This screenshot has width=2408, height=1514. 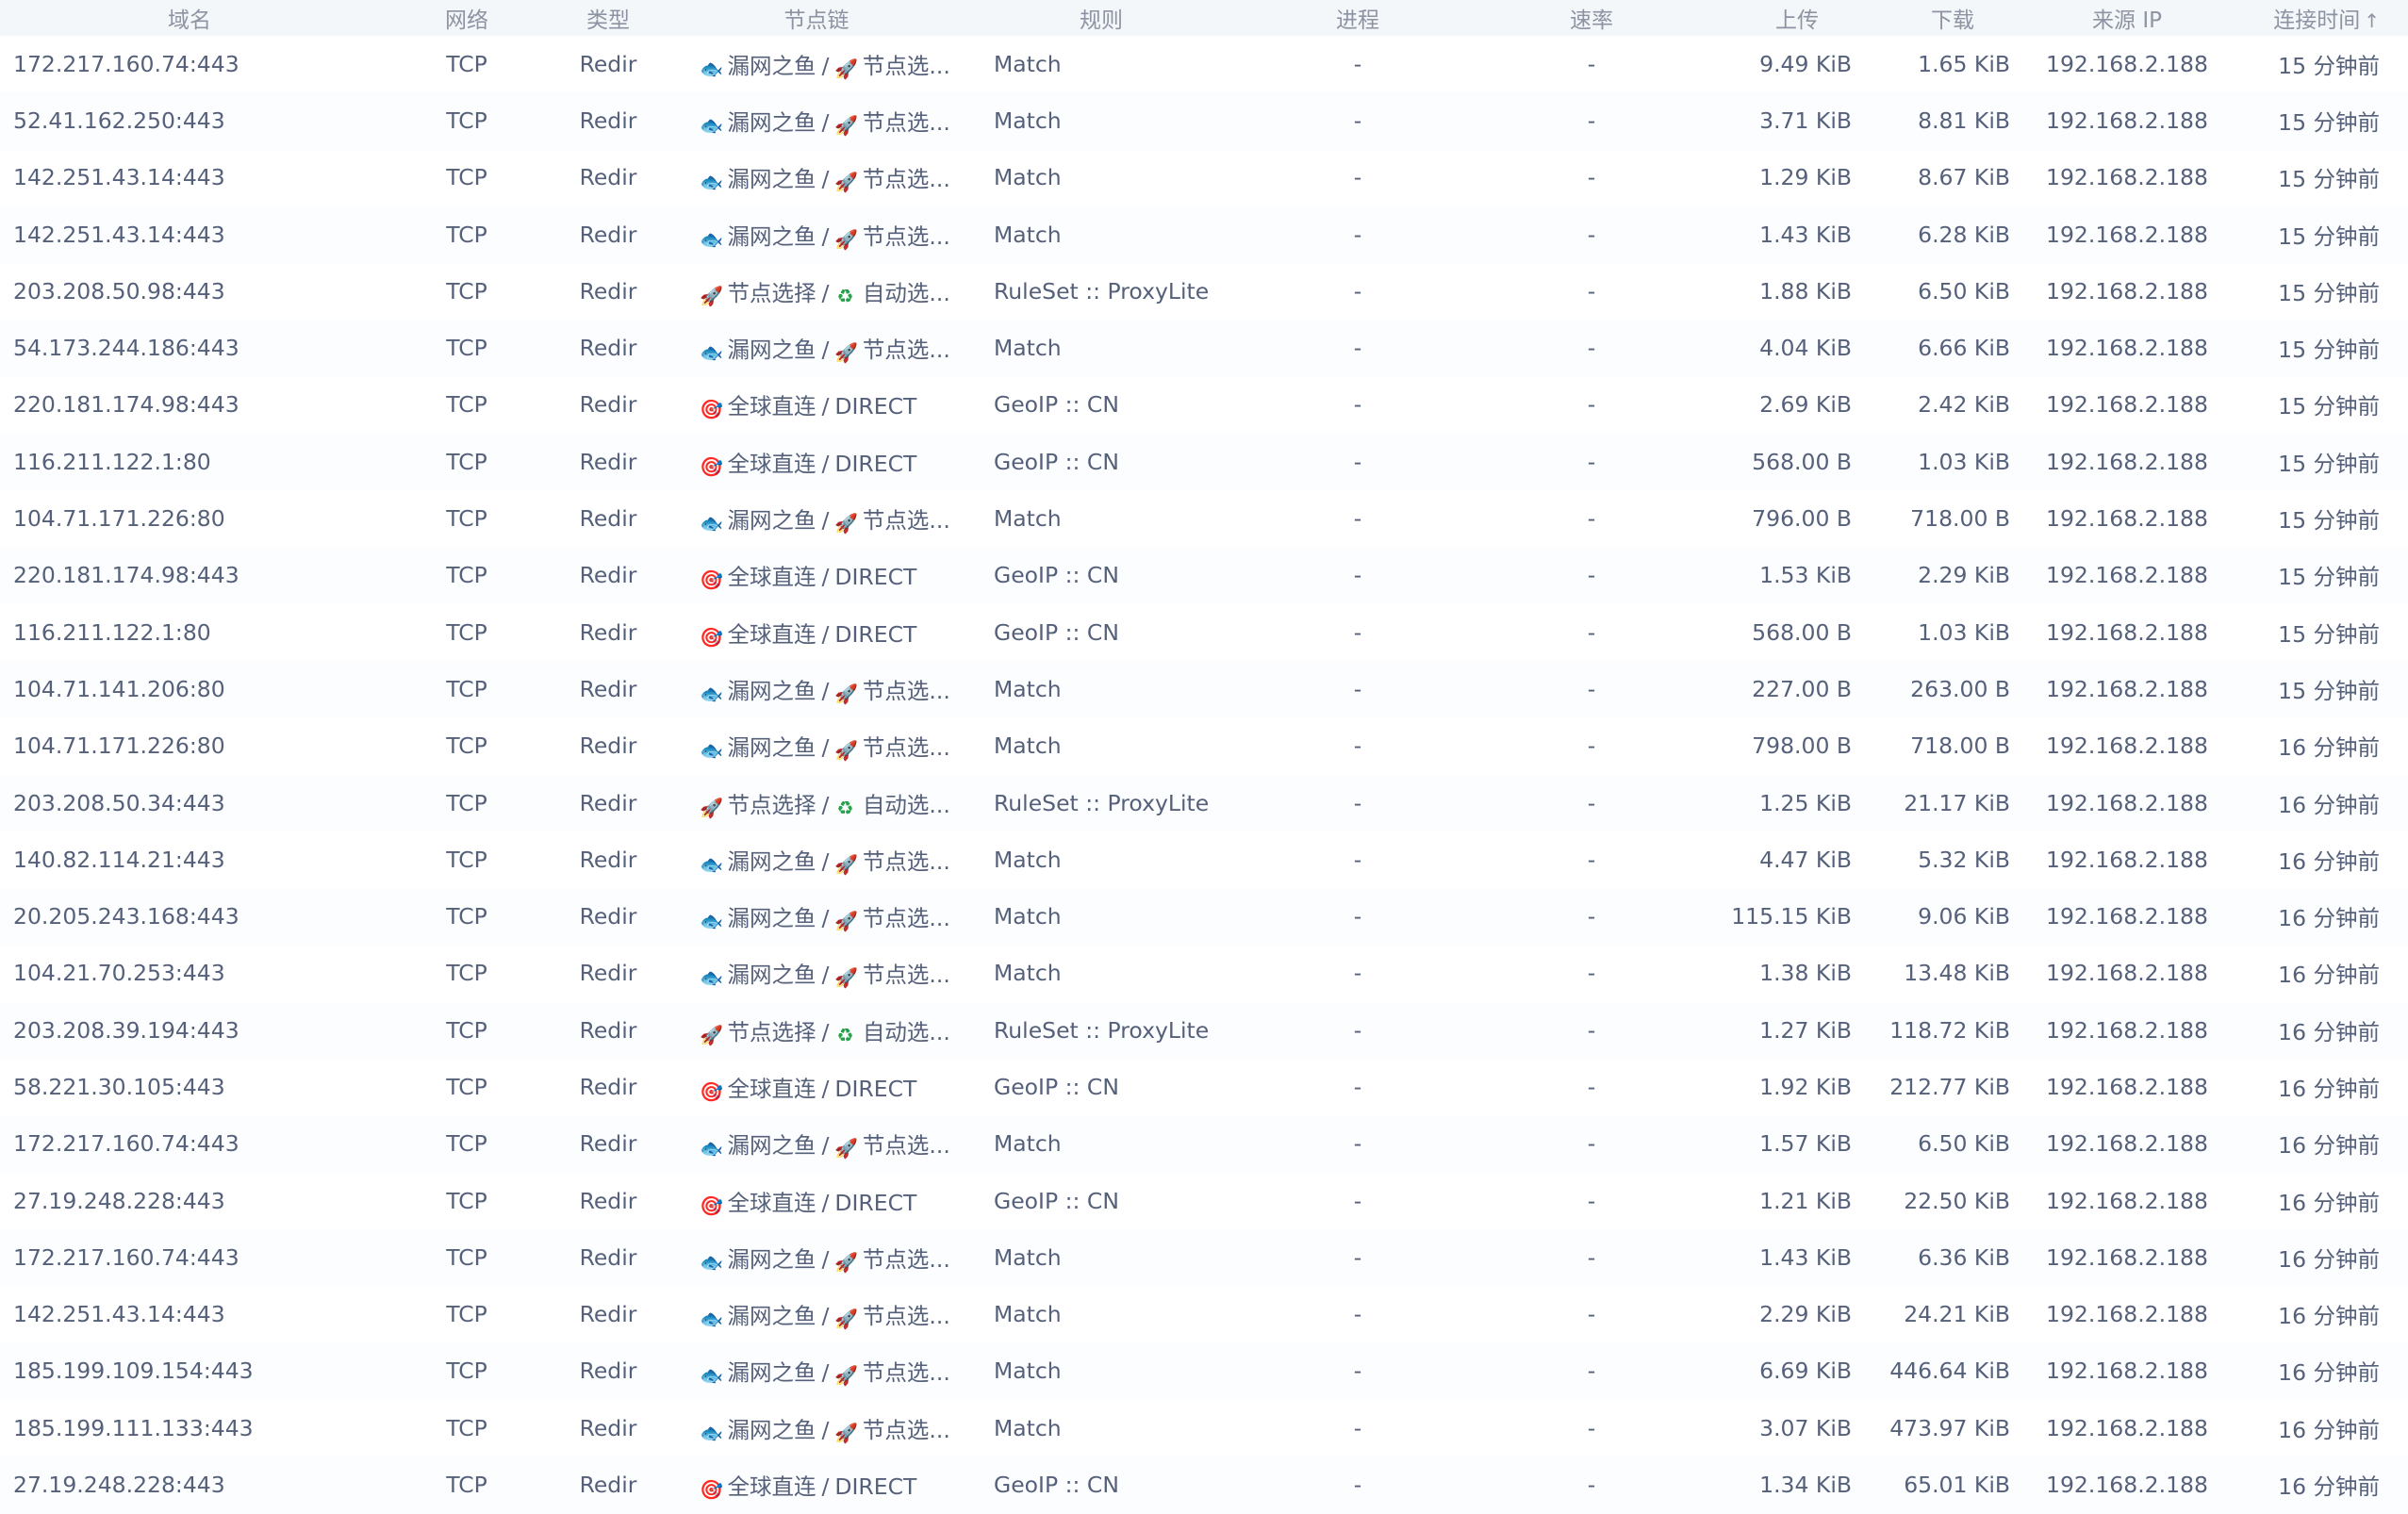 What do you see at coordinates (189, 18) in the screenshot?
I see `column-header-host: 域名` at bounding box center [189, 18].